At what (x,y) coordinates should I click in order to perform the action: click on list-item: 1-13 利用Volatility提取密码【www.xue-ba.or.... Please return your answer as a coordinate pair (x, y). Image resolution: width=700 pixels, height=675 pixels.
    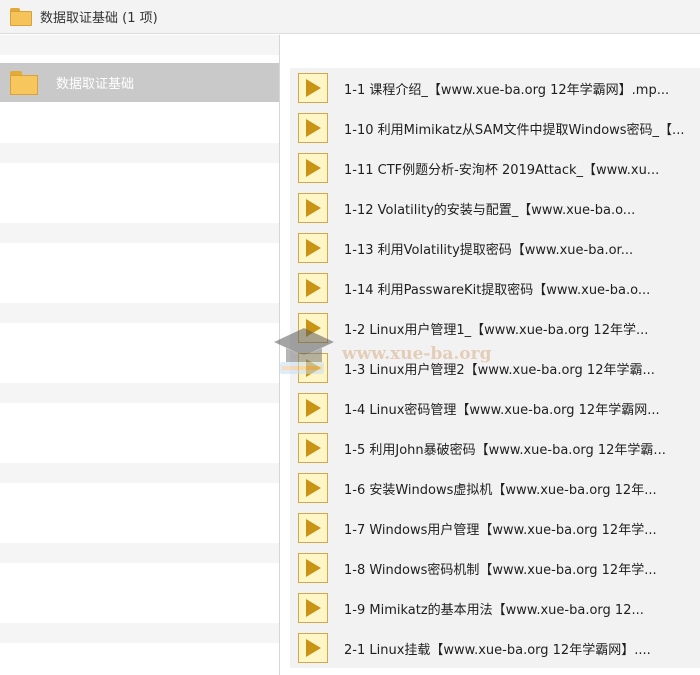
    Looking at the image, I should click on (495, 248).